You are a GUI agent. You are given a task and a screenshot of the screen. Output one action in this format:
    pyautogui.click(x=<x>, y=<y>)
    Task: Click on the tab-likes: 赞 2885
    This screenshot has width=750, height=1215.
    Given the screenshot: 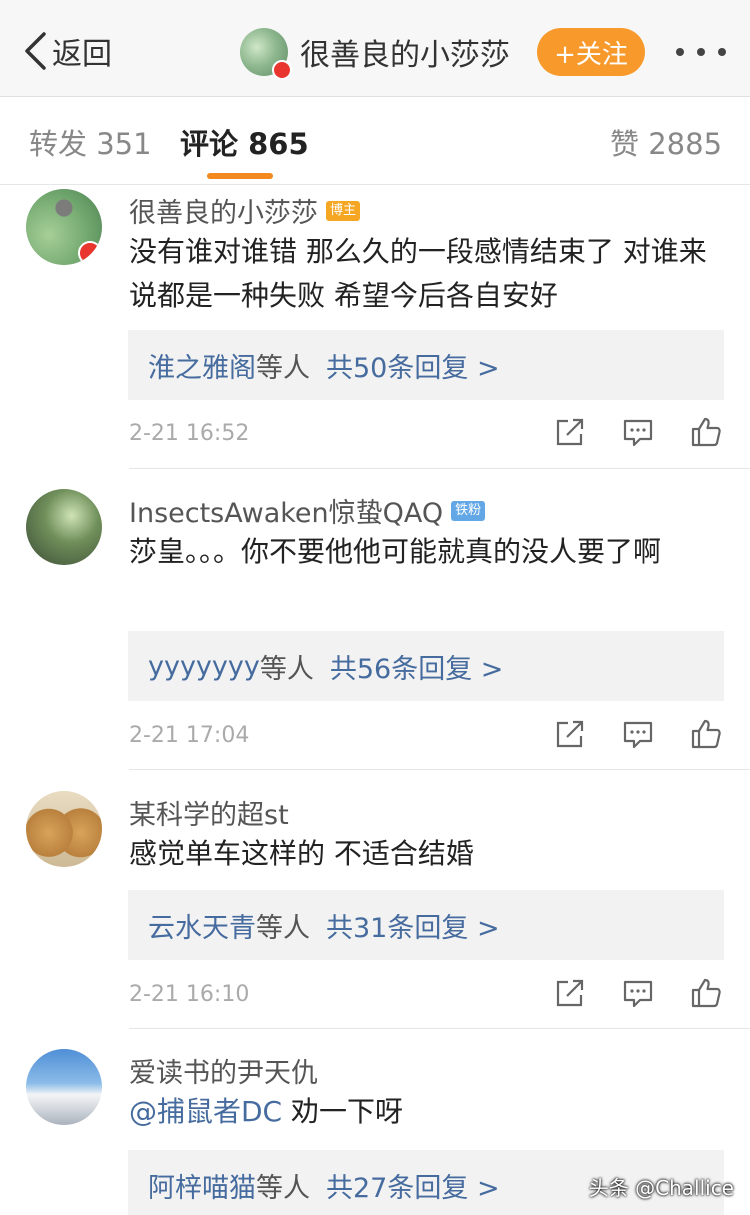 What is the action you would take?
    pyautogui.click(x=666, y=142)
    